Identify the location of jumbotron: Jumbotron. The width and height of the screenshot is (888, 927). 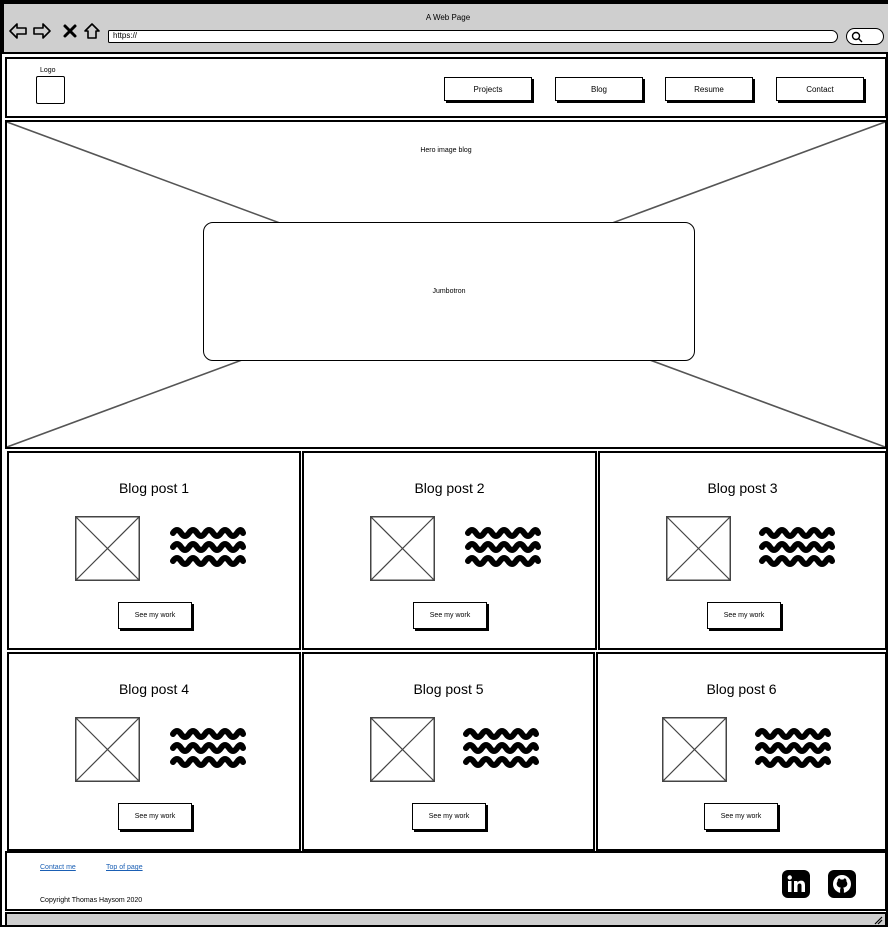
(449, 291).